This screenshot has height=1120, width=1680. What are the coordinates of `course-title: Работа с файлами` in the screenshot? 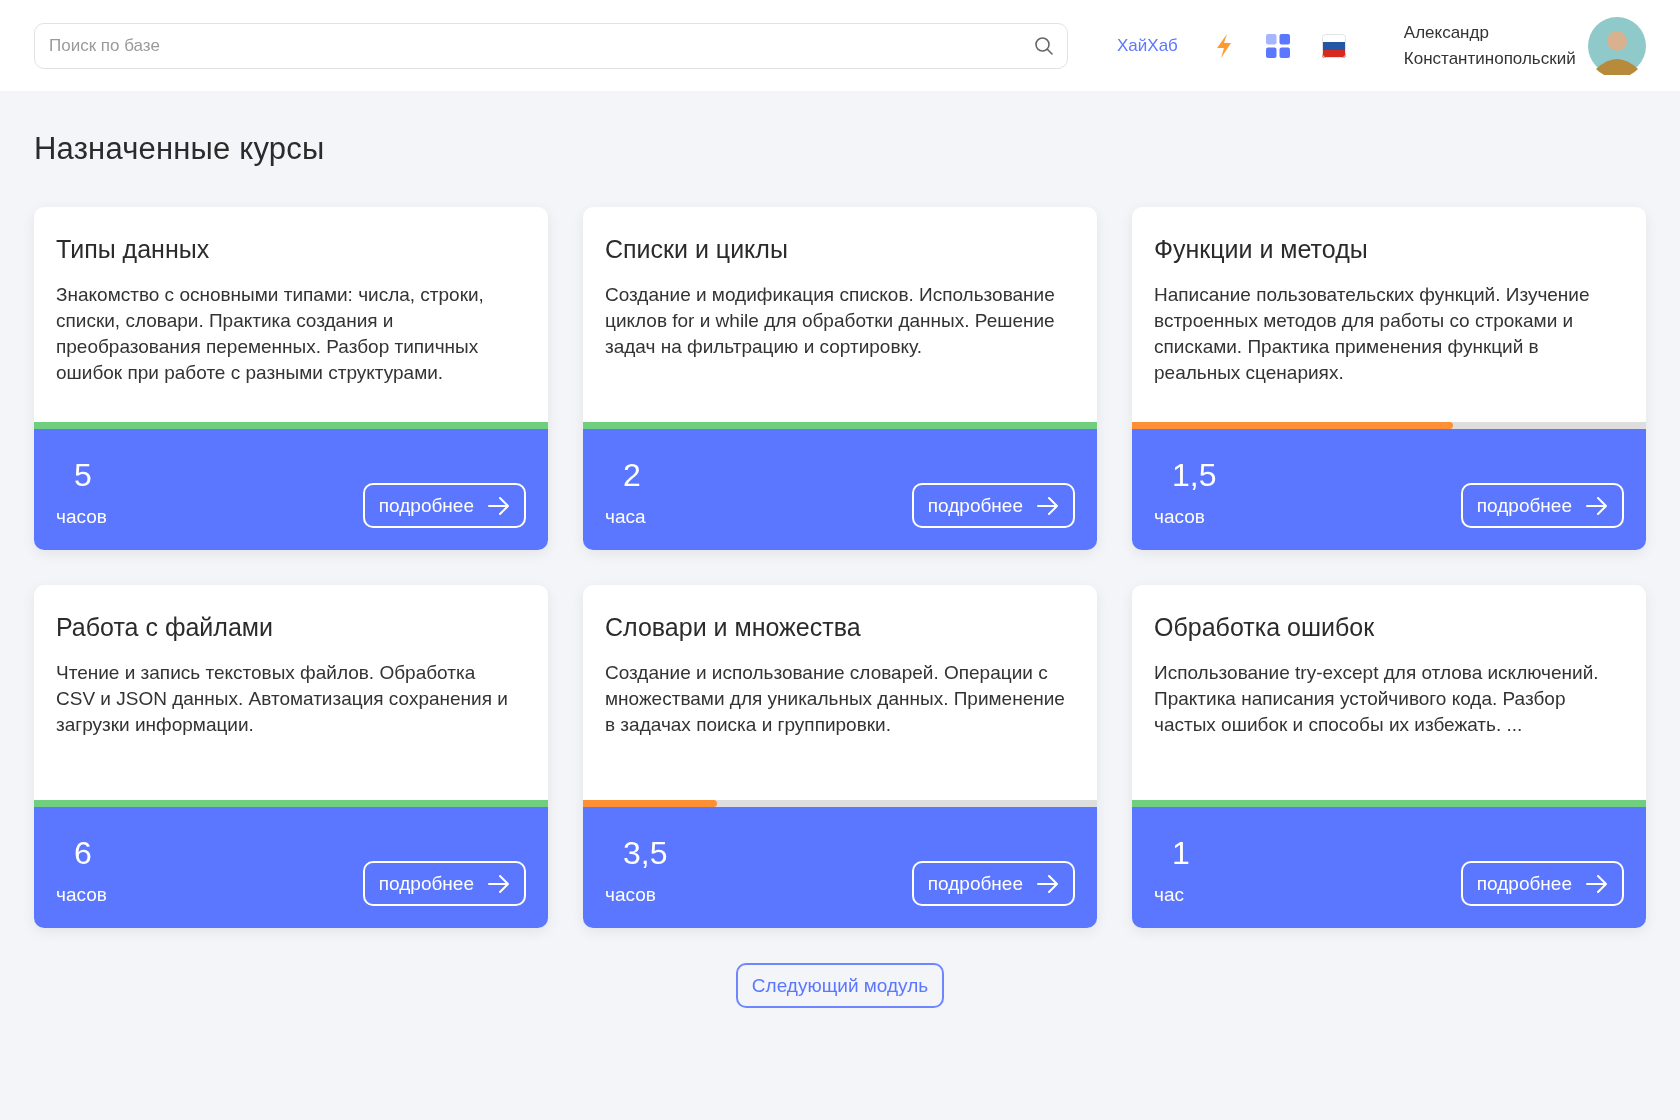 It's located at (165, 627).